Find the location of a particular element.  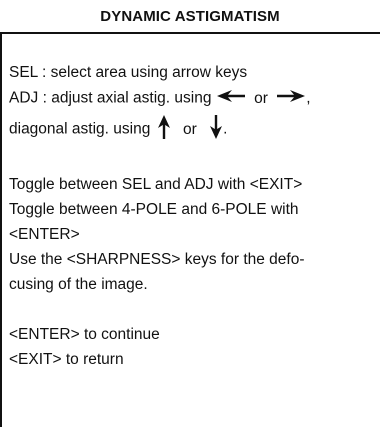

arrow-right-icon is located at coordinates (291, 98).